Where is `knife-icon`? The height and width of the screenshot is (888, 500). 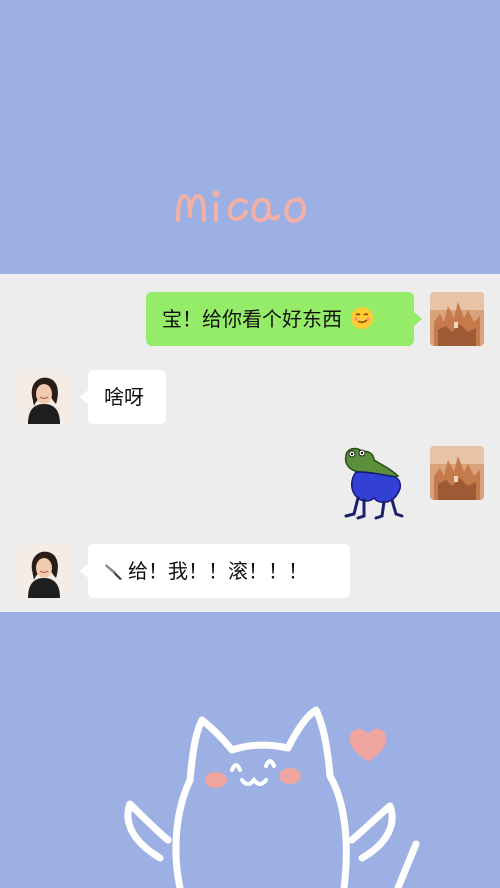
knife-icon is located at coordinates (113, 572).